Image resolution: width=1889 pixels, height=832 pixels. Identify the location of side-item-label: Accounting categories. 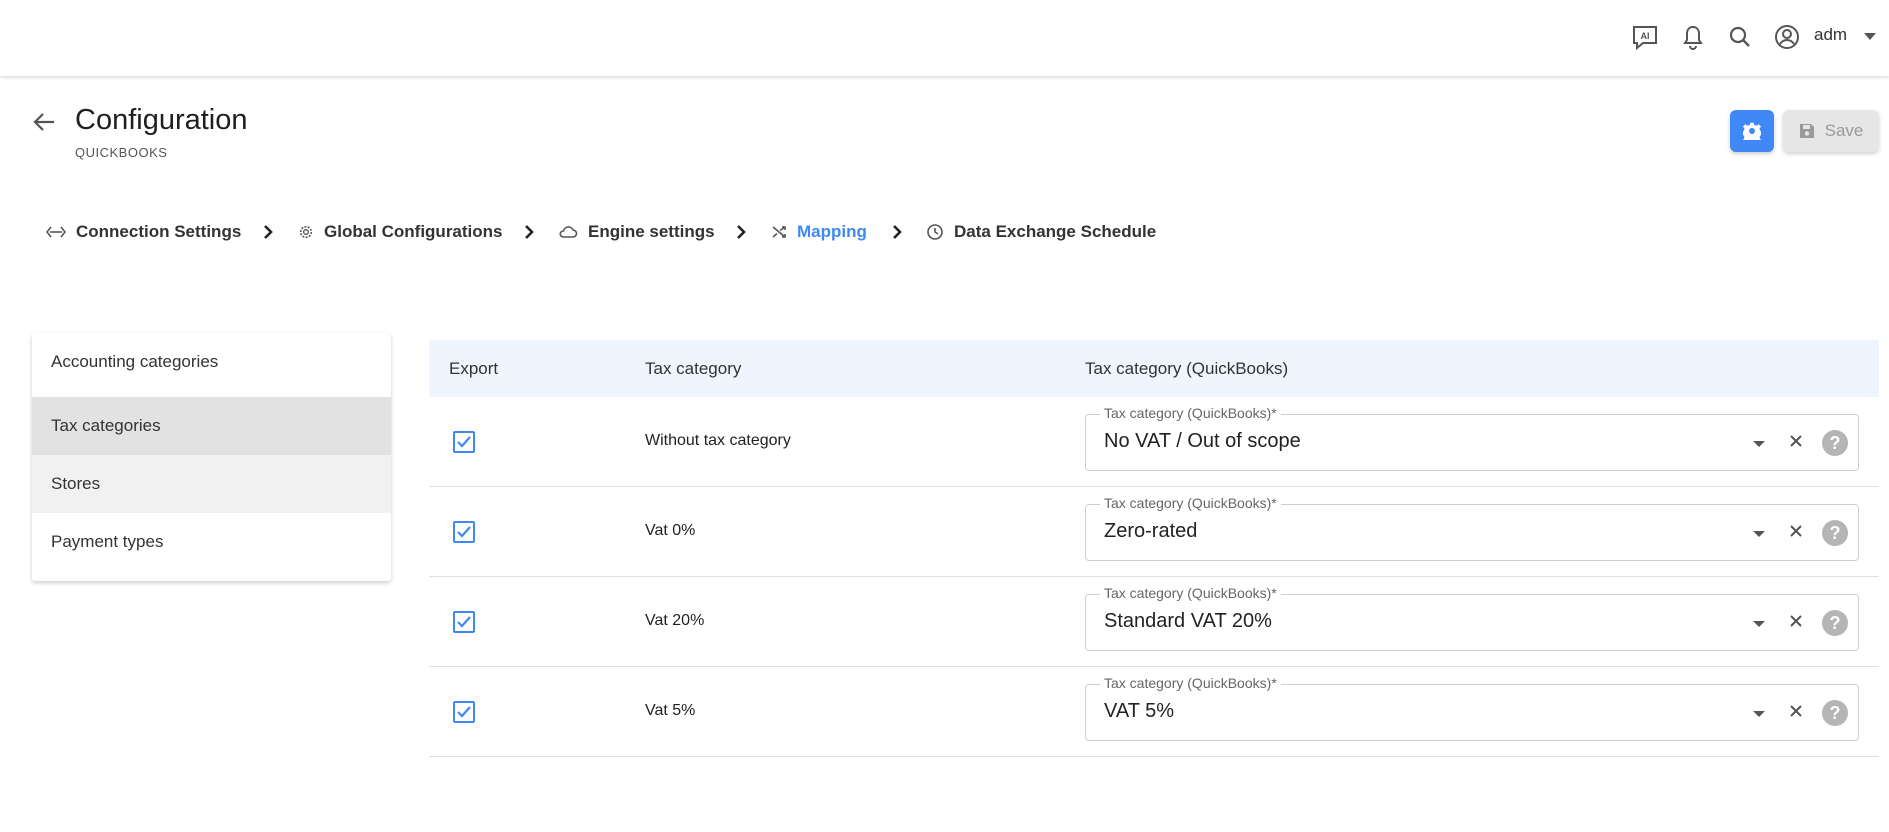
(135, 361).